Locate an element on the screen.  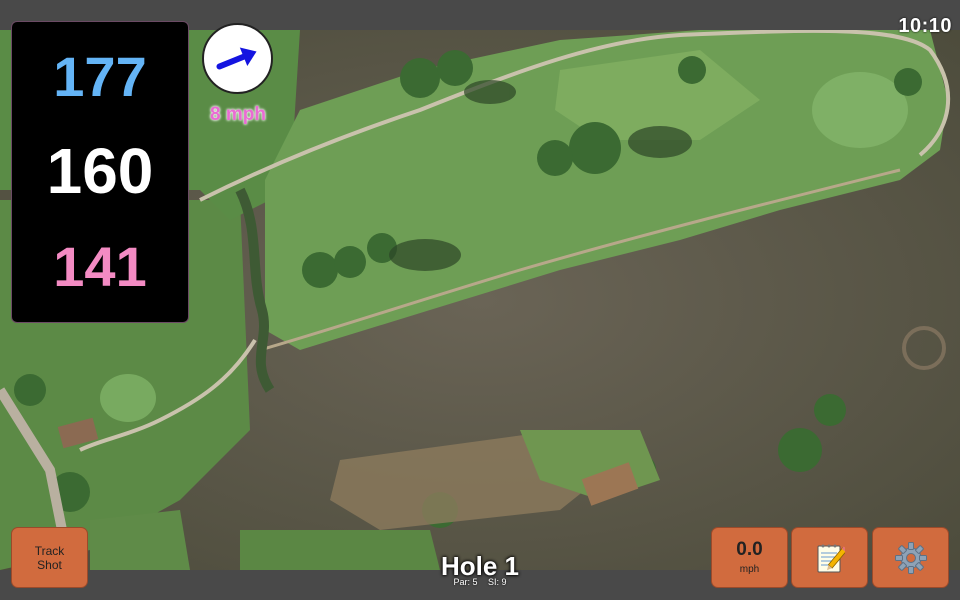
settings-button is located at coordinates (910, 557).